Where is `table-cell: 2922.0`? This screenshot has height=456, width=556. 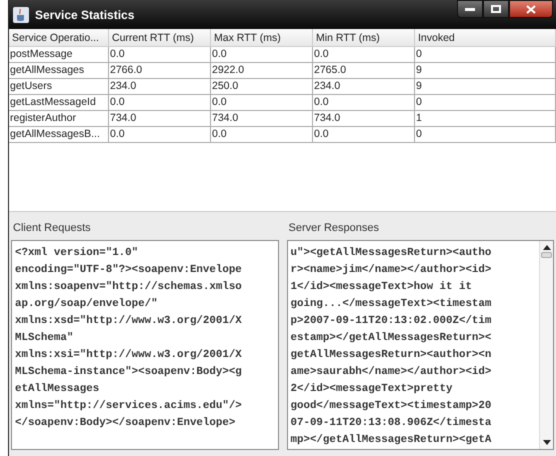 table-cell: 2922.0 is located at coordinates (262, 70).